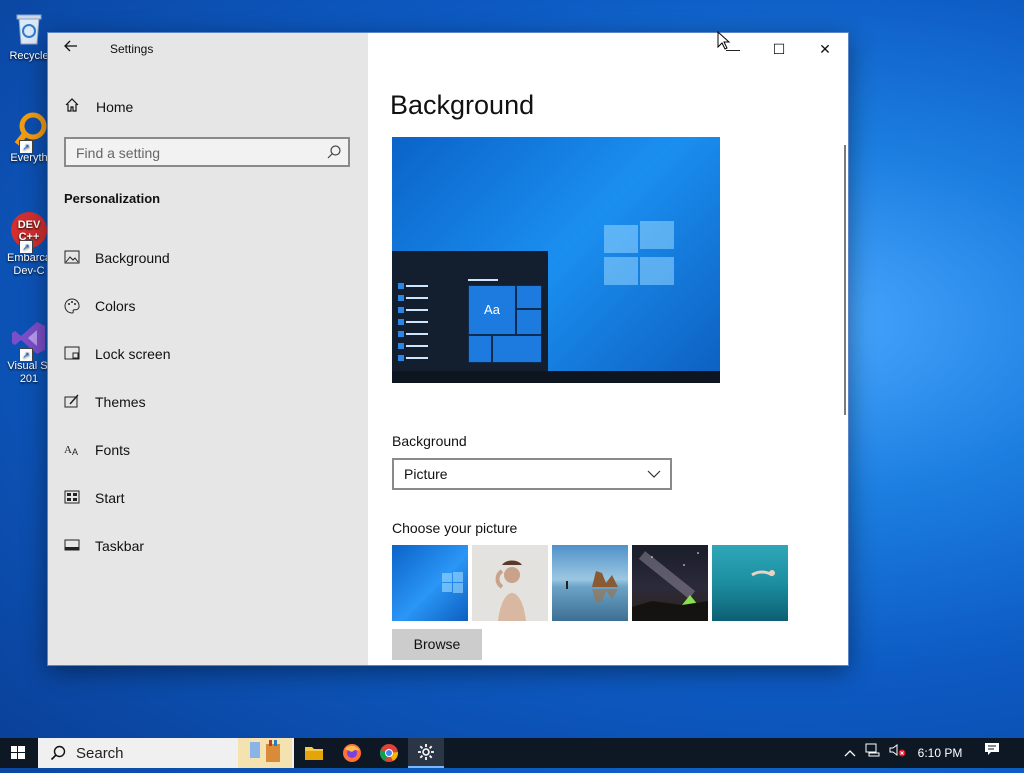 This screenshot has height=773, width=1024. Describe the element at coordinates (70, 46) in the screenshot. I see `back-arrow-icon` at that location.